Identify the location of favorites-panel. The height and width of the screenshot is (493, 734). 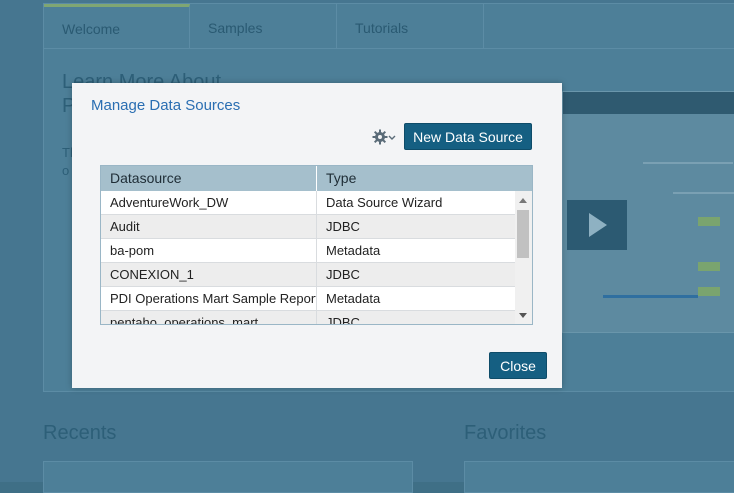
(599, 477).